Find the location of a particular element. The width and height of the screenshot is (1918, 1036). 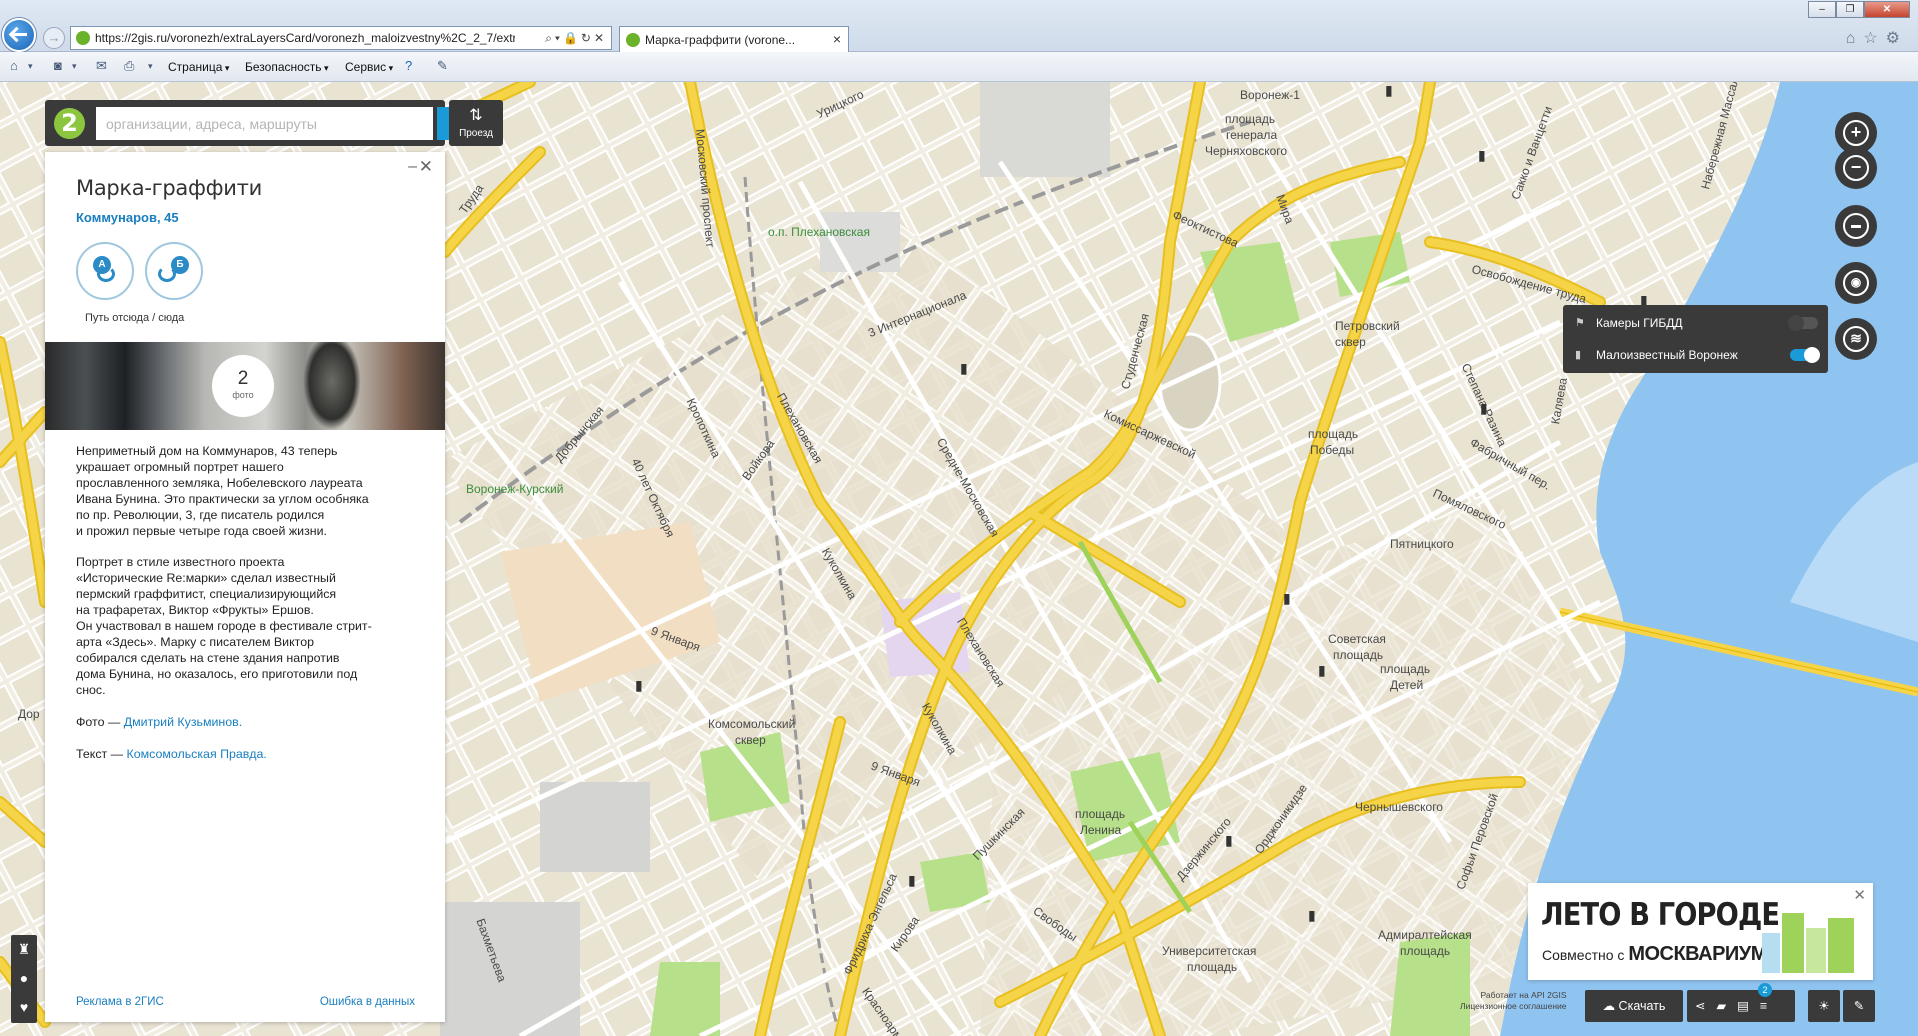

map-label: Петровский is located at coordinates (1367, 326).